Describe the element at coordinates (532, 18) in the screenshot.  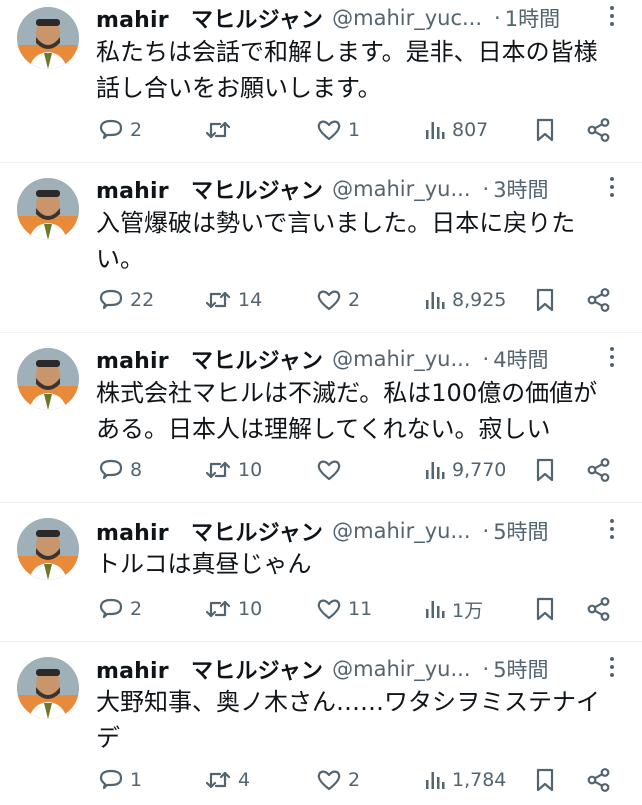
I see `timestamp: 1時間` at that location.